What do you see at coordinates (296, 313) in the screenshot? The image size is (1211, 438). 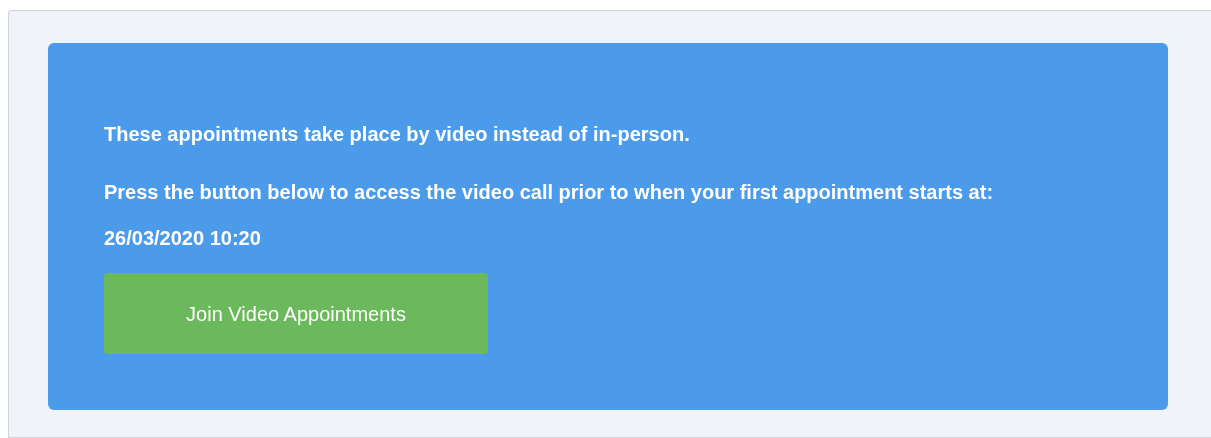 I see `join-video-button: Join Video Appointments` at bounding box center [296, 313].